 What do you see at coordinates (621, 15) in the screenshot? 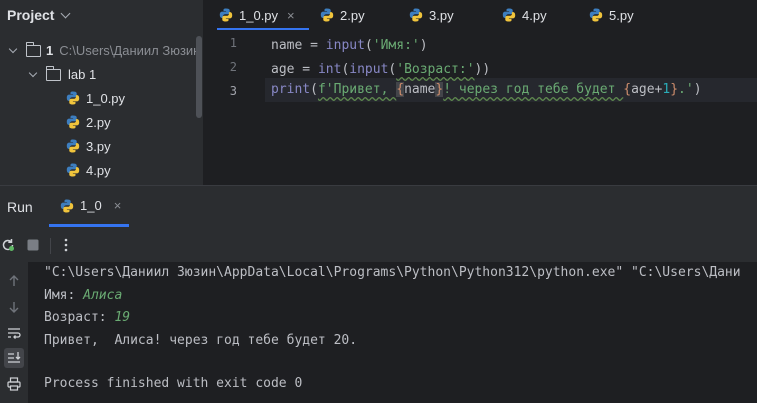
I see `tab-label: 5.py` at bounding box center [621, 15].